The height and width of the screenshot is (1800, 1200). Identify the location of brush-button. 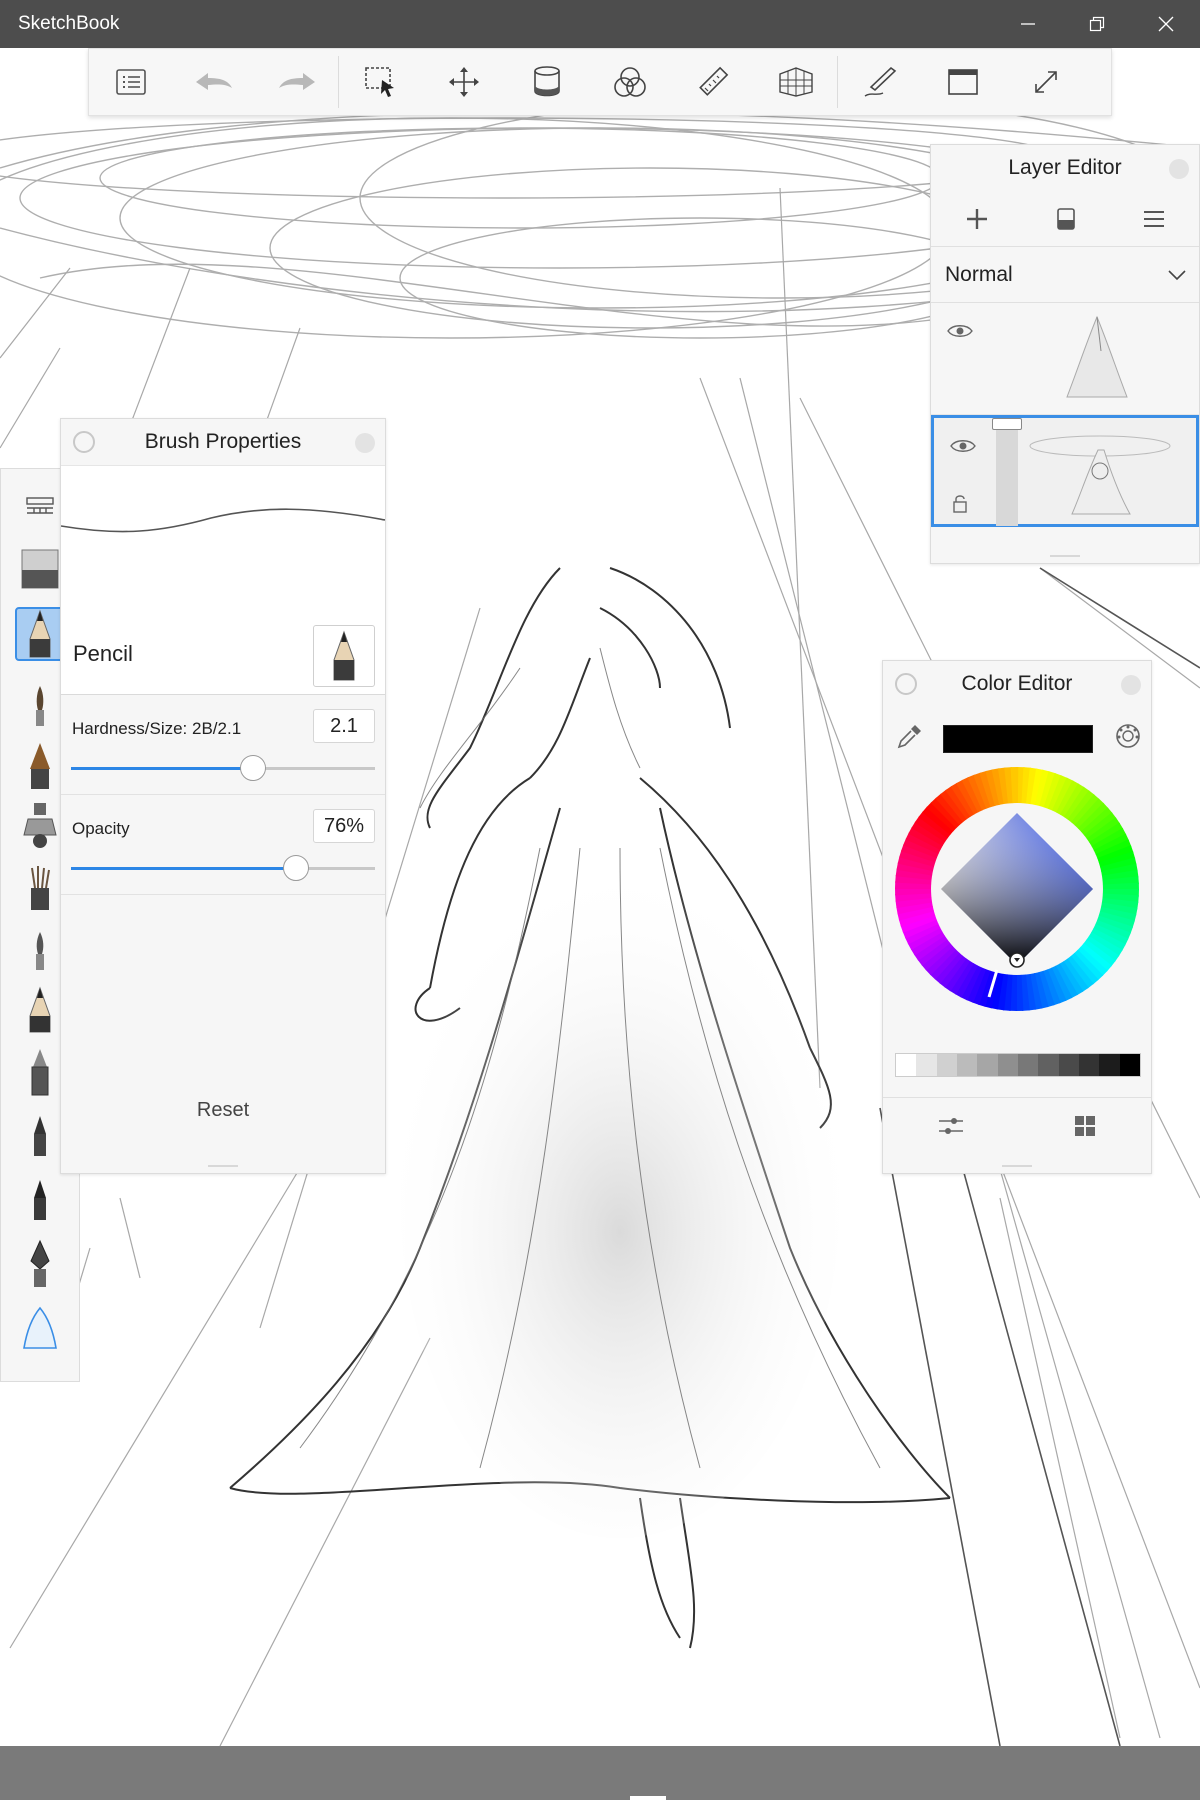
(879, 82).